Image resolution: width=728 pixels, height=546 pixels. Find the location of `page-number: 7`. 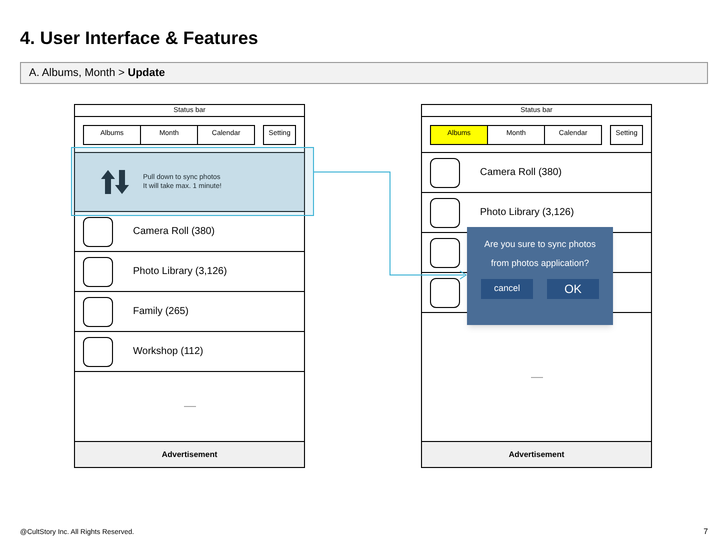

page-number: 7 is located at coordinates (706, 532).